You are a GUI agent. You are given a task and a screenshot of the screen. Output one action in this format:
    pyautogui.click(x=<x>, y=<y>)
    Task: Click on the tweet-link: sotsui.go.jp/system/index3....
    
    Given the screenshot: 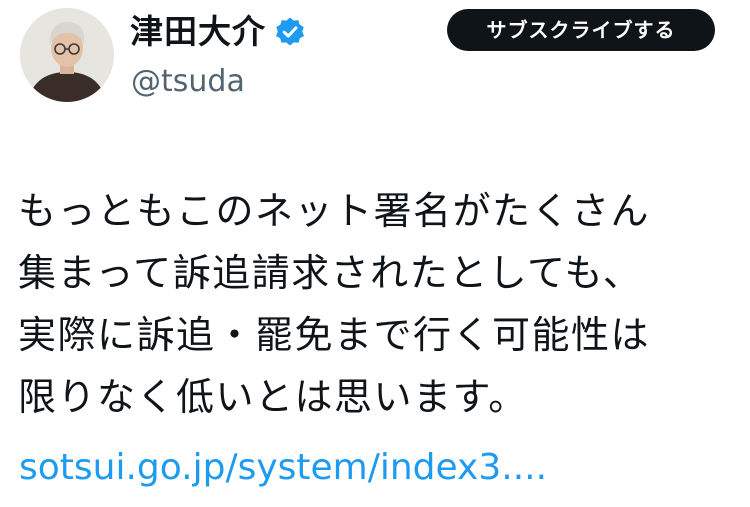 What is the action you would take?
    pyautogui.click(x=283, y=468)
    